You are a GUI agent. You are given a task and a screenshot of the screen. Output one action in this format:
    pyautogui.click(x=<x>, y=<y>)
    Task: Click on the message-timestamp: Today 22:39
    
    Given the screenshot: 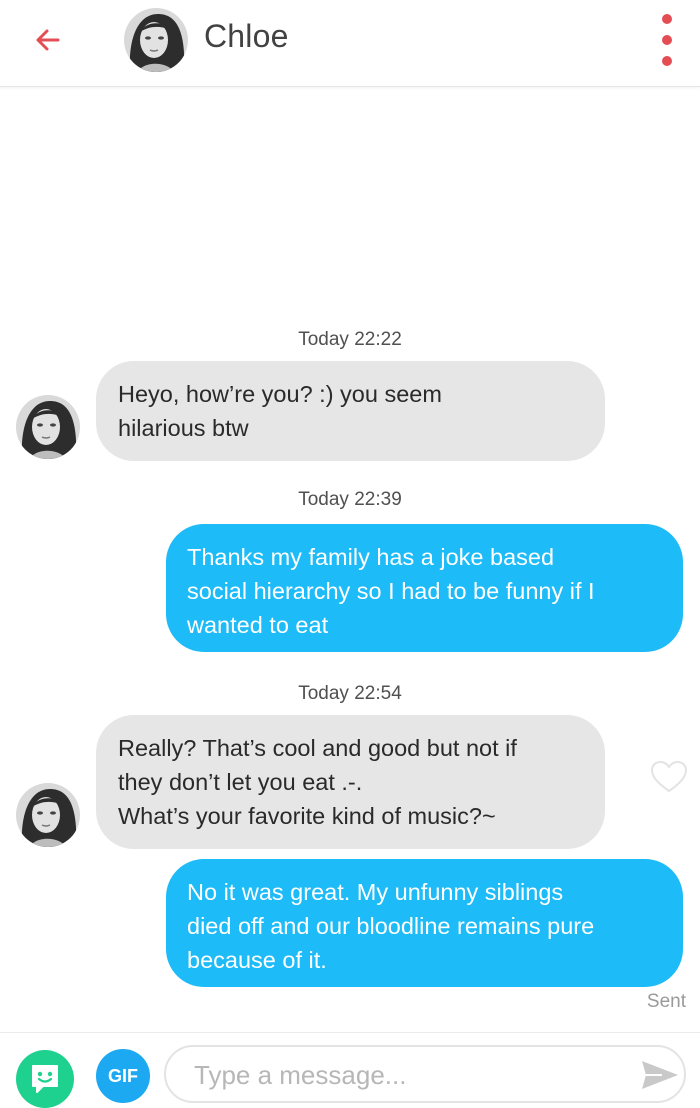 What is the action you would take?
    pyautogui.click(x=350, y=499)
    